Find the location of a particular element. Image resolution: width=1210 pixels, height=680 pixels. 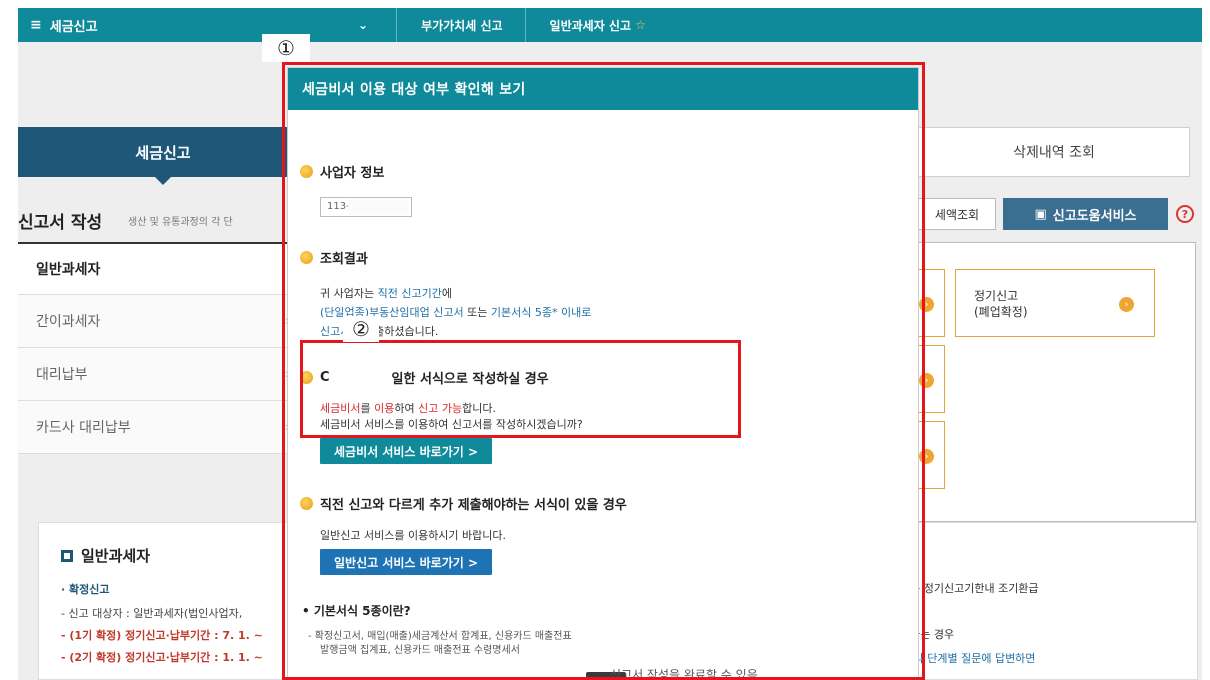

top-navigation-bar: ≡ 세금신고 ⌄ 부가가치세 신고 일반과세자 신고 ☆ is located at coordinates (610, 25).